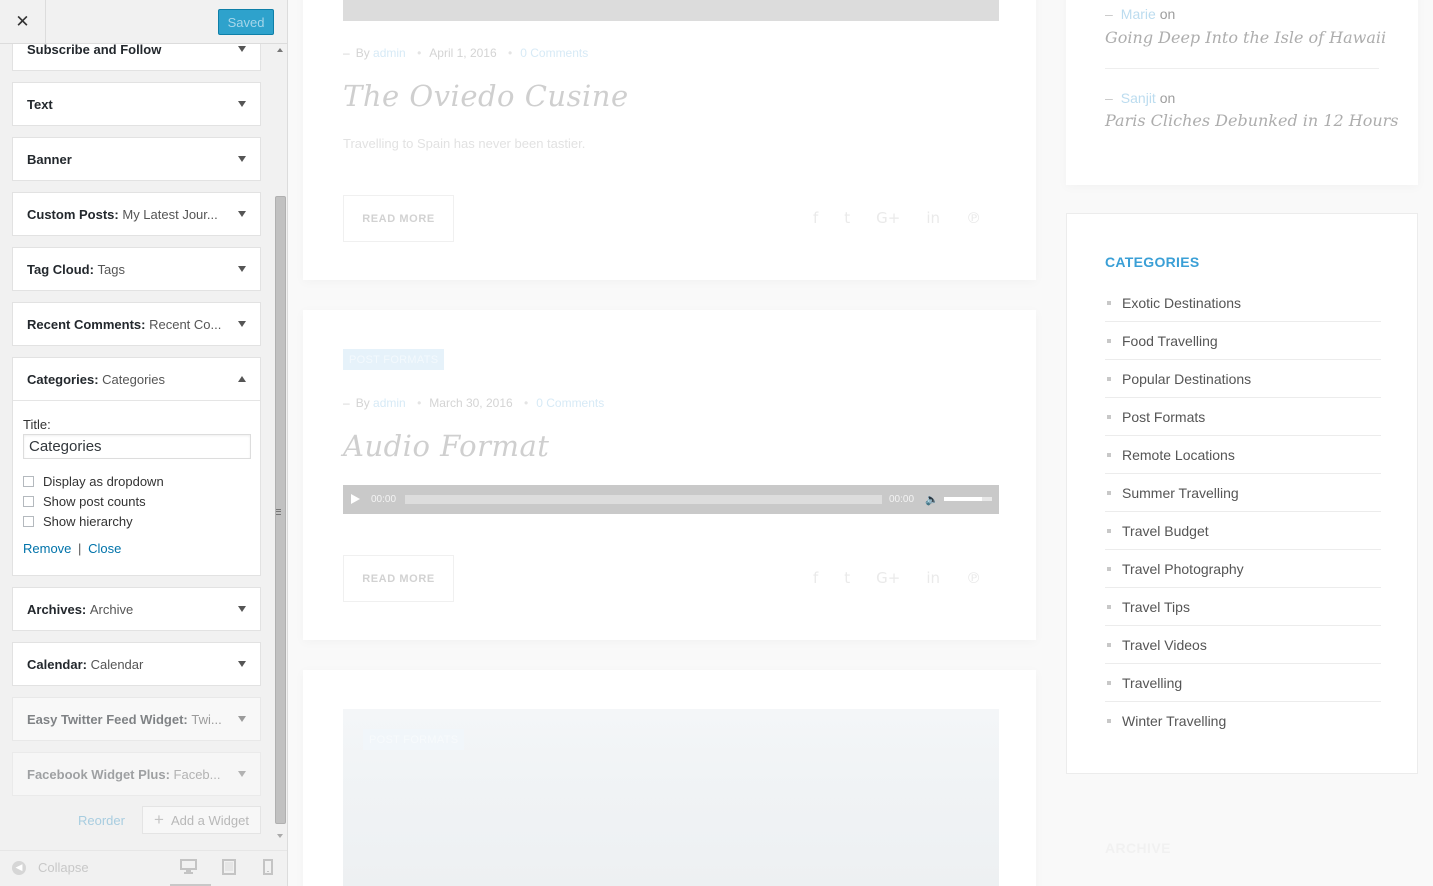 The width and height of the screenshot is (1433, 886). Describe the element at coordinates (28, 521) in the screenshot. I see `show-hierarchy-checkbox` at that location.